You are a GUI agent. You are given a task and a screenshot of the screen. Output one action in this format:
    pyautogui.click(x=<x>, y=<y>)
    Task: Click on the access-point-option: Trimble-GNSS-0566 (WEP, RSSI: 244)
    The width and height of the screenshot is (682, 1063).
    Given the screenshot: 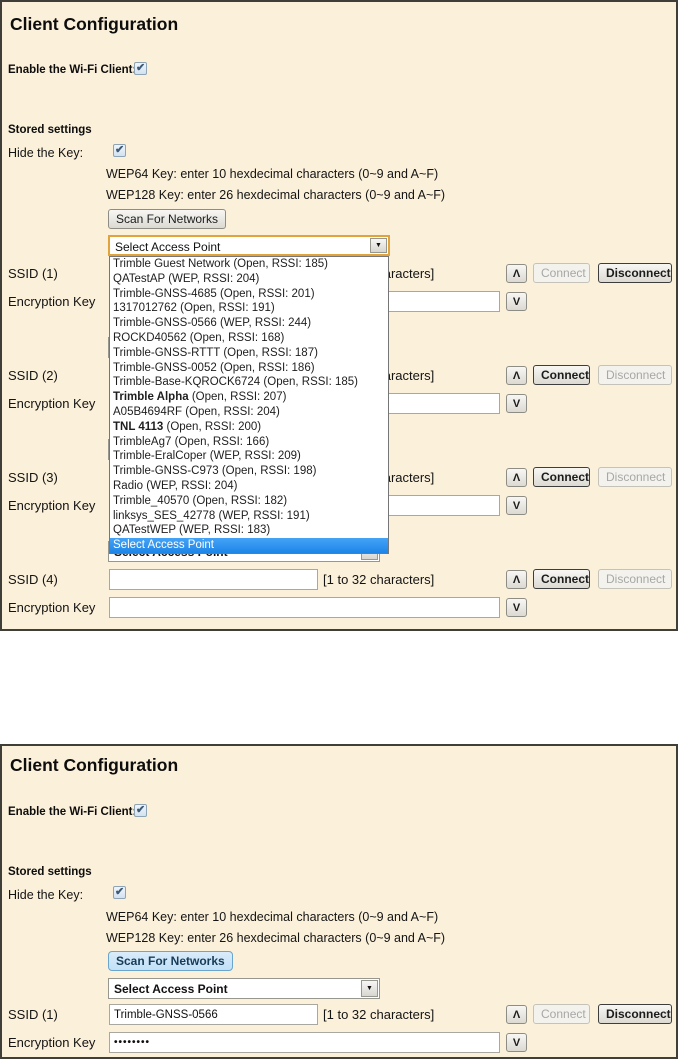 What is the action you would take?
    pyautogui.click(x=249, y=323)
    